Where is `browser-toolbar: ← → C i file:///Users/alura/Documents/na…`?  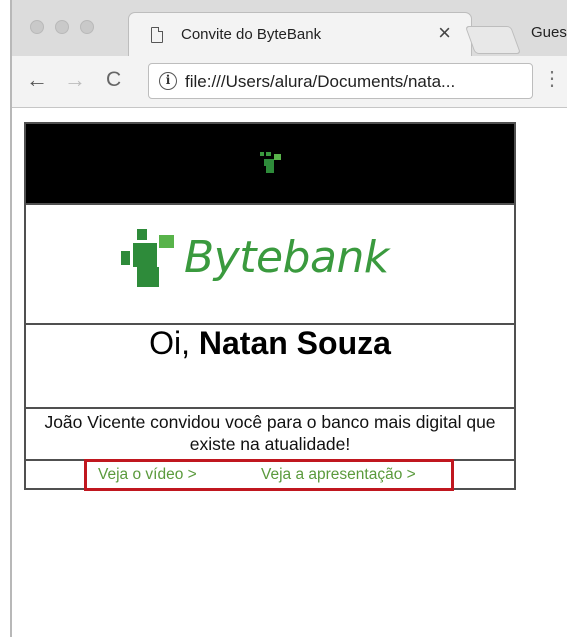
browser-toolbar: ← → C i file:///Users/alura/Documents/na… is located at coordinates (289, 82).